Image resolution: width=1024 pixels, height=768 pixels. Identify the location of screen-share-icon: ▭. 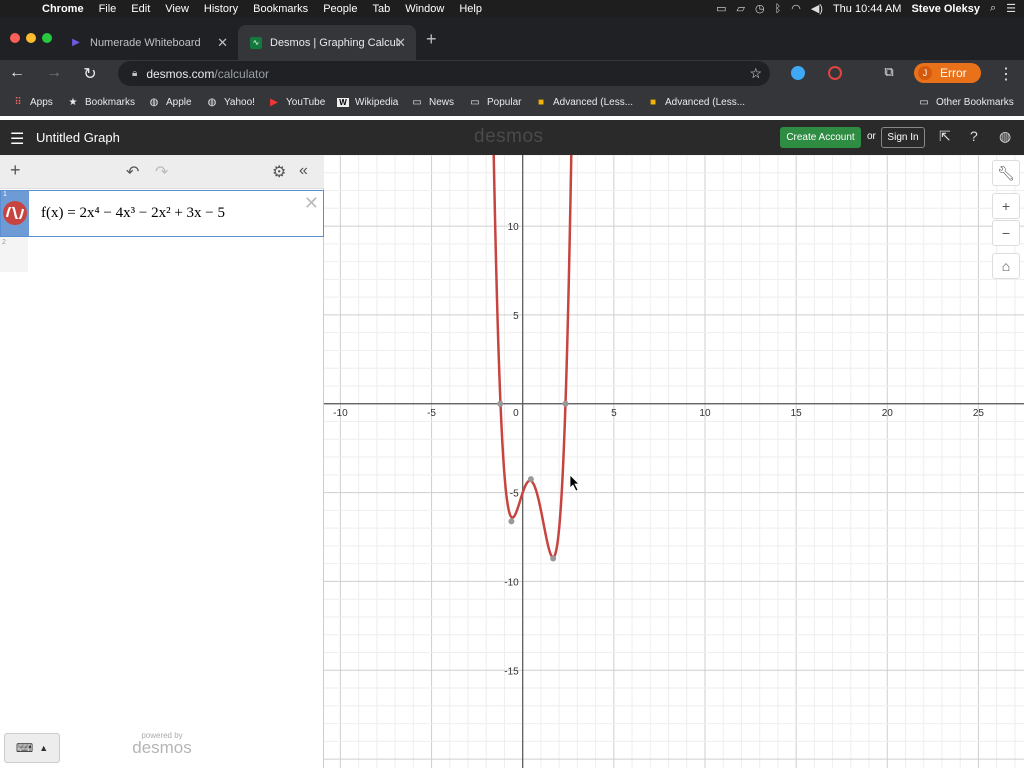
(721, 8).